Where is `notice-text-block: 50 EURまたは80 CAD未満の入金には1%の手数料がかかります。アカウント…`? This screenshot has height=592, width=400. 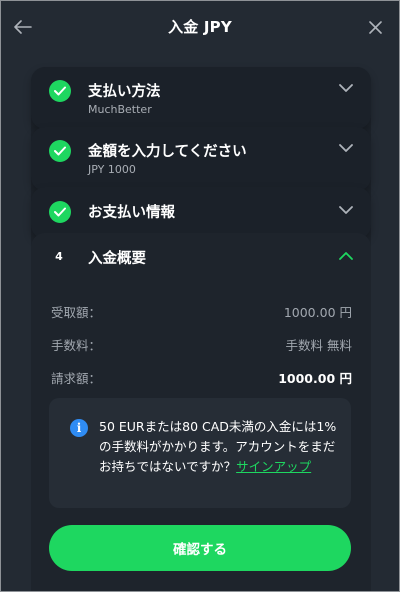 notice-text-block: 50 EURまたは80 CAD未満の入金には1%の手数料がかかります。アカウント… is located at coordinates (219, 447).